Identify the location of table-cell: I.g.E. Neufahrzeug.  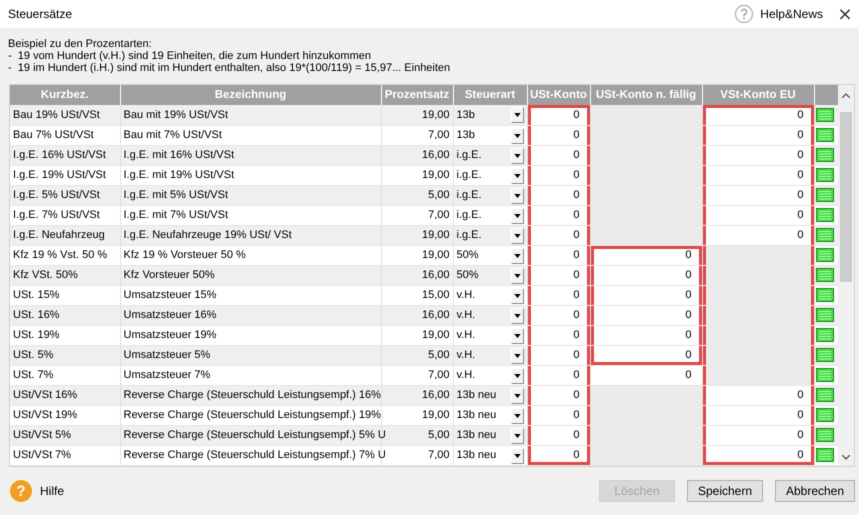
(65, 235).